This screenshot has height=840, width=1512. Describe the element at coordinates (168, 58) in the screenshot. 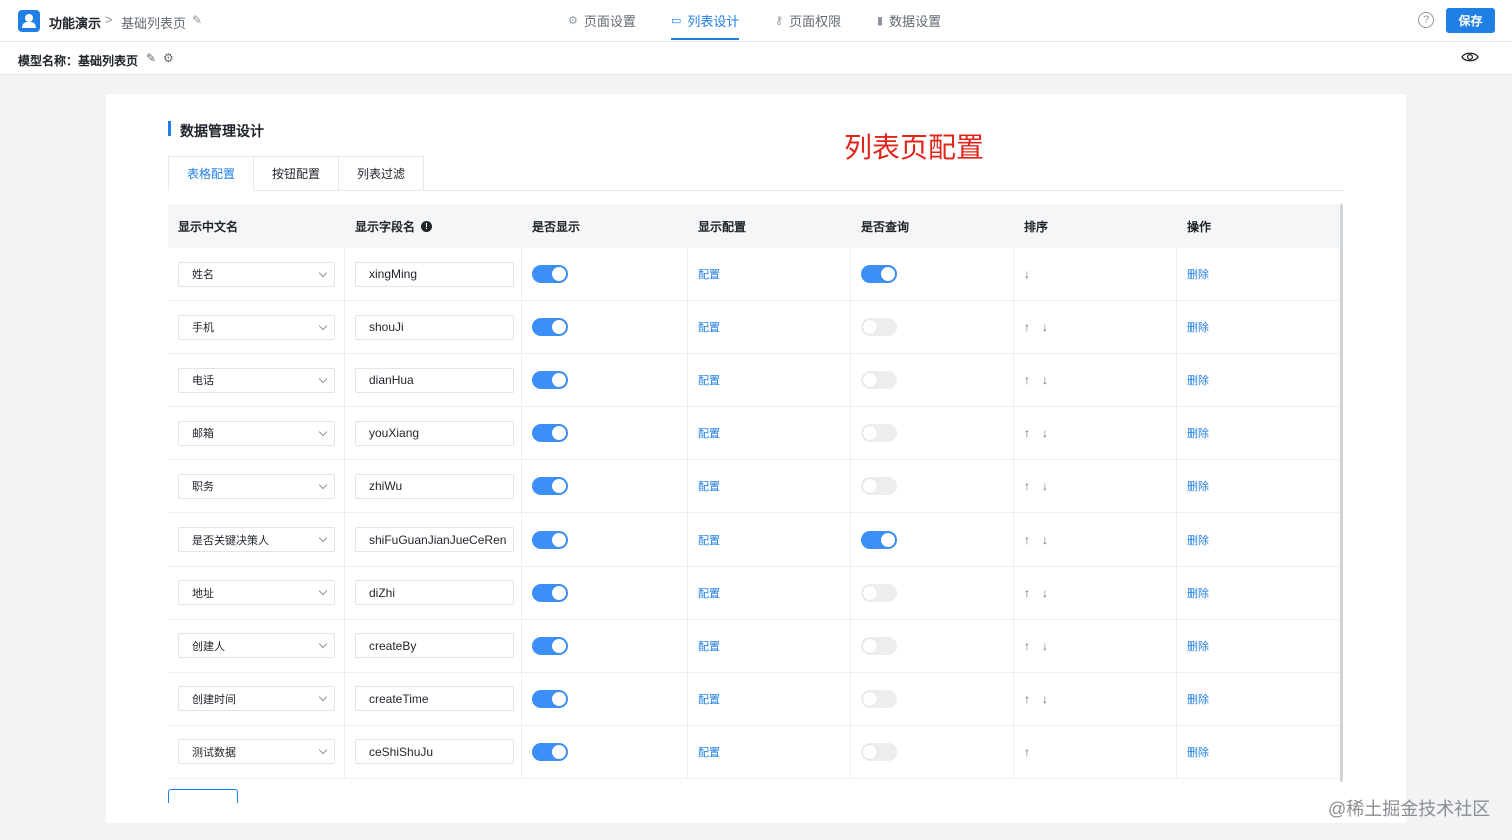

I see `model-settings-gear-icon: ⚙` at that location.